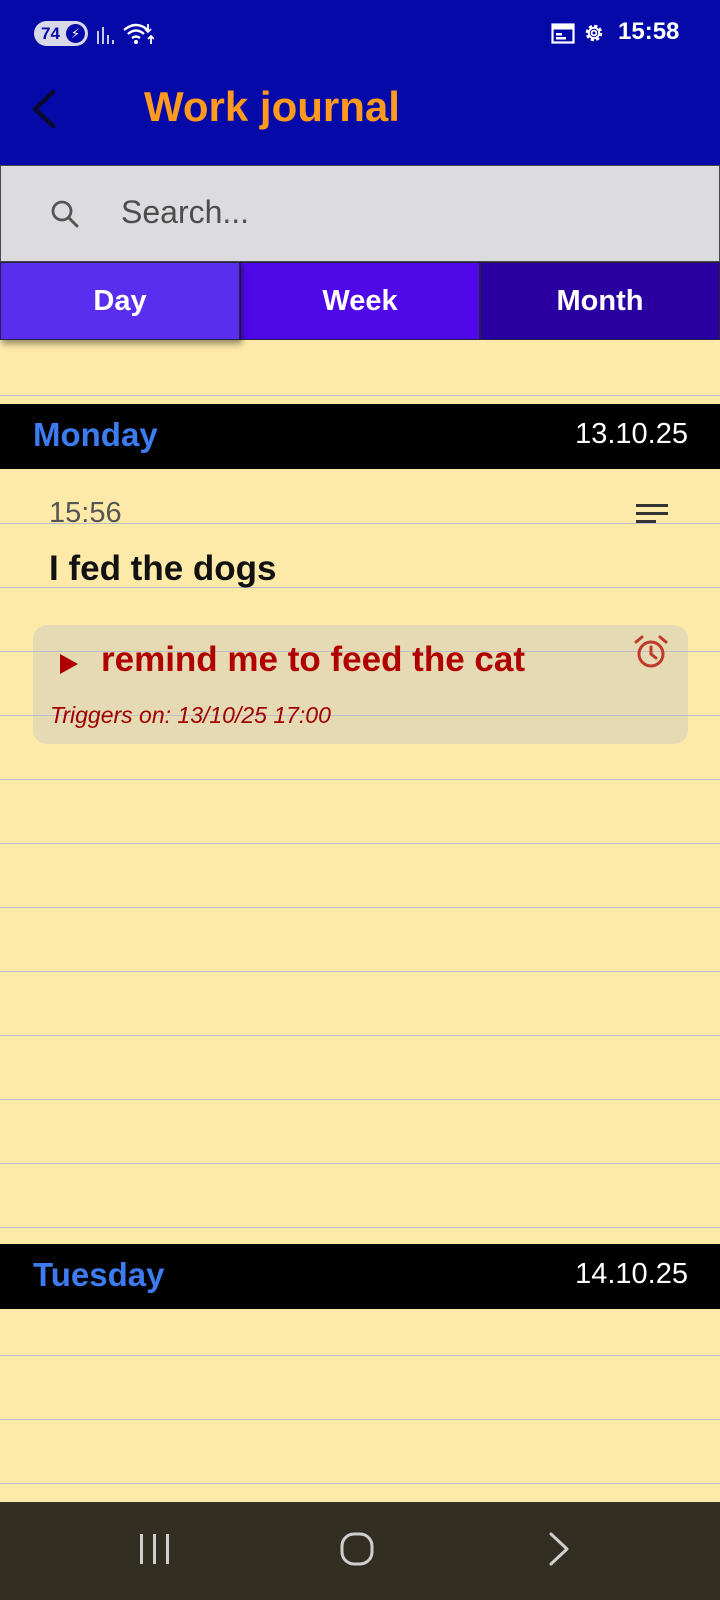  Describe the element at coordinates (99, 1274) in the screenshot. I see `day-name: Tuesday` at that location.